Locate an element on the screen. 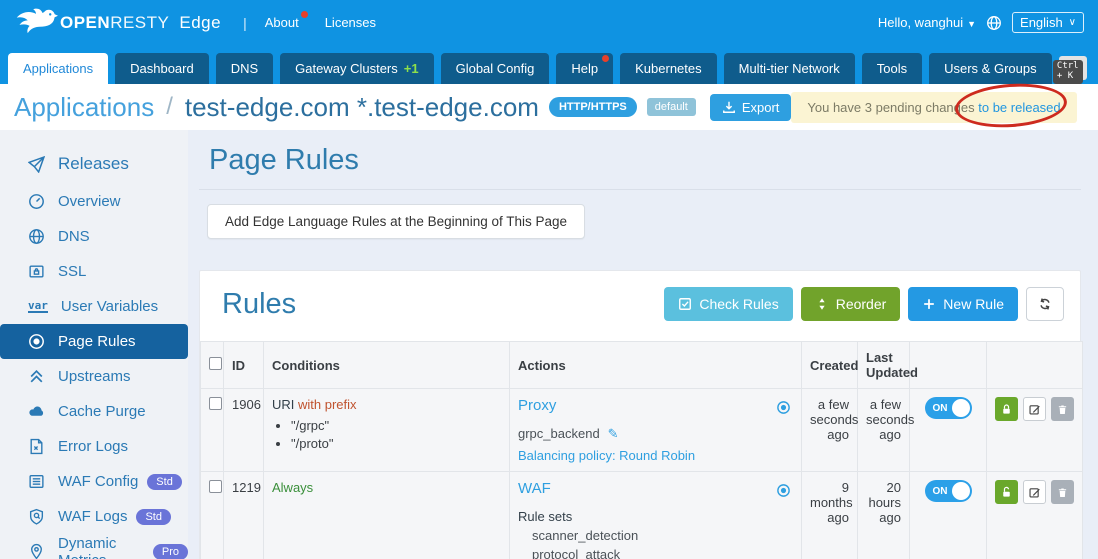 This screenshot has height=559, width=1098. balancing-policy-link: Balancing policy: Round Robin is located at coordinates (655, 455).